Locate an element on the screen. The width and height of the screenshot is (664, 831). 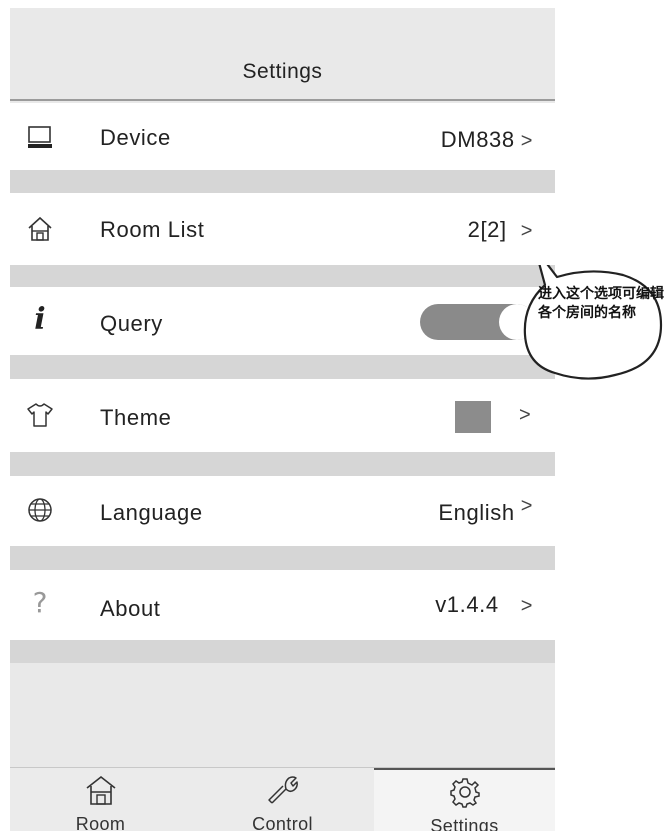
settings-row-language: Language English > is located at coordinates (282, 511).